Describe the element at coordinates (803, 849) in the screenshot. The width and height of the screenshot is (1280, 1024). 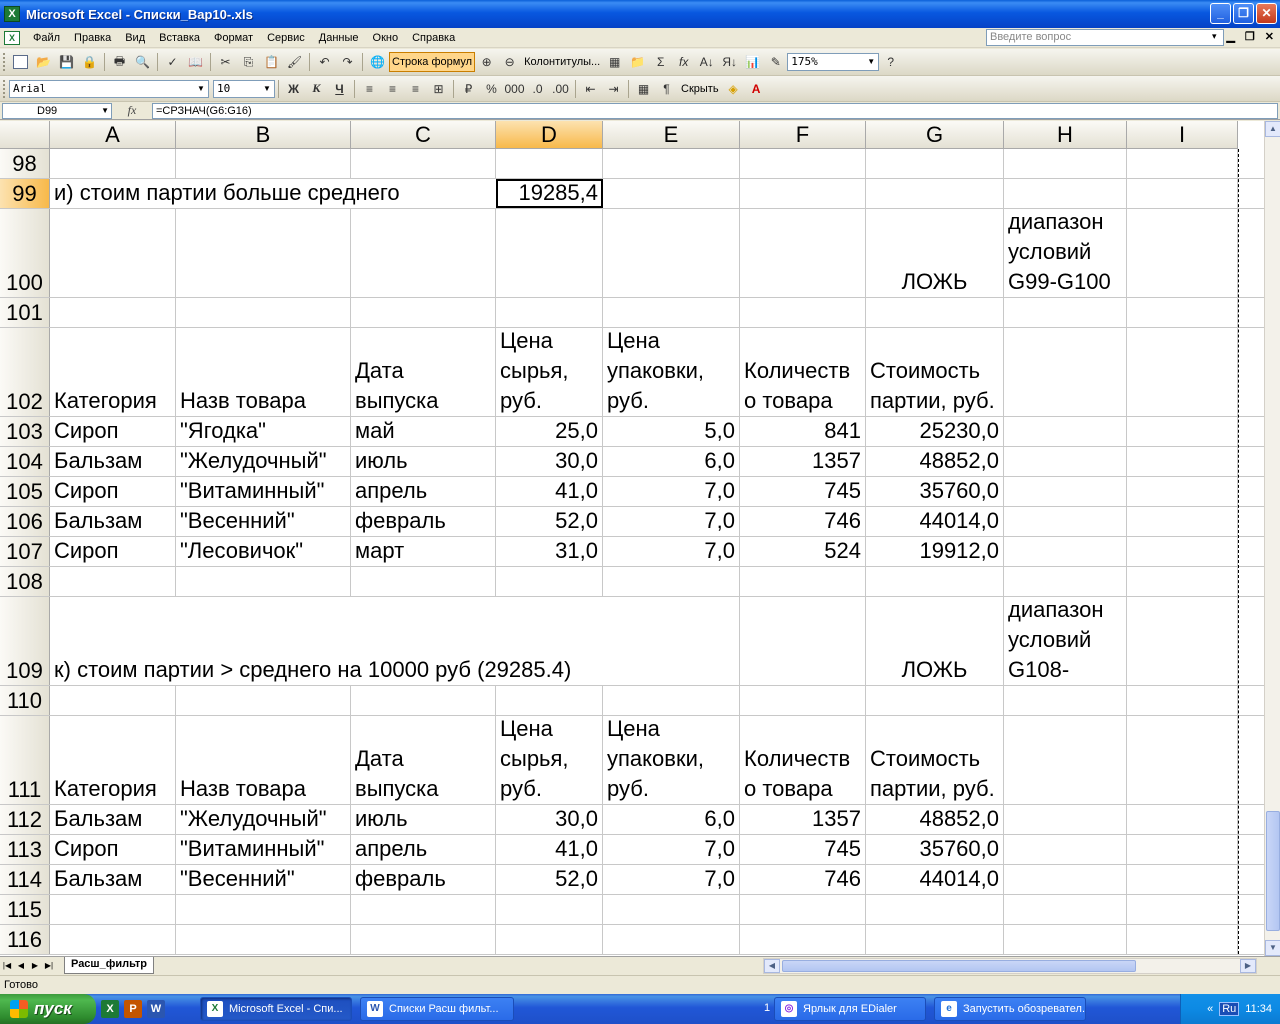
I see `cell-f113: 745` at that location.